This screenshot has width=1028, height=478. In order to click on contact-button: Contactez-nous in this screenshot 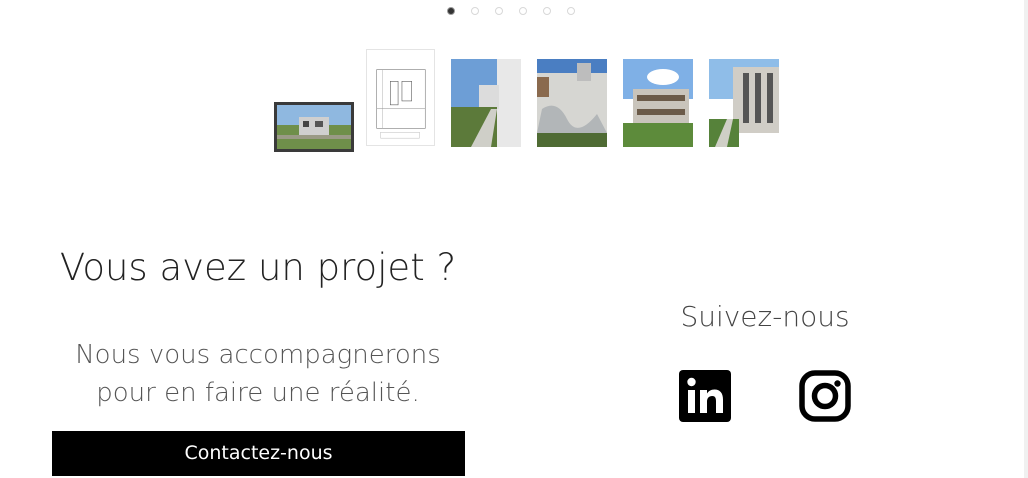, I will do `click(258, 453)`.